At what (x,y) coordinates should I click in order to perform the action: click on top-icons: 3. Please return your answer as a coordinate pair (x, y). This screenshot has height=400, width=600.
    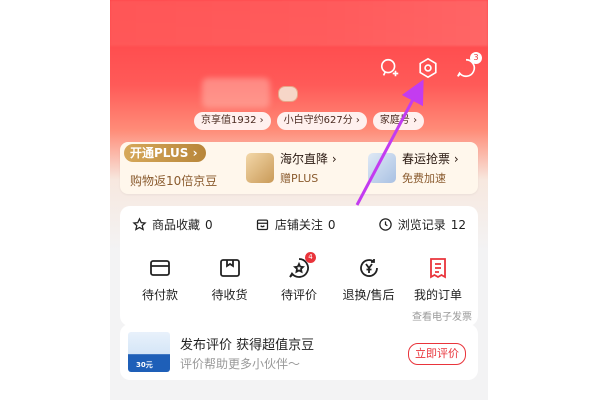
    Looking at the image, I should click on (430, 66).